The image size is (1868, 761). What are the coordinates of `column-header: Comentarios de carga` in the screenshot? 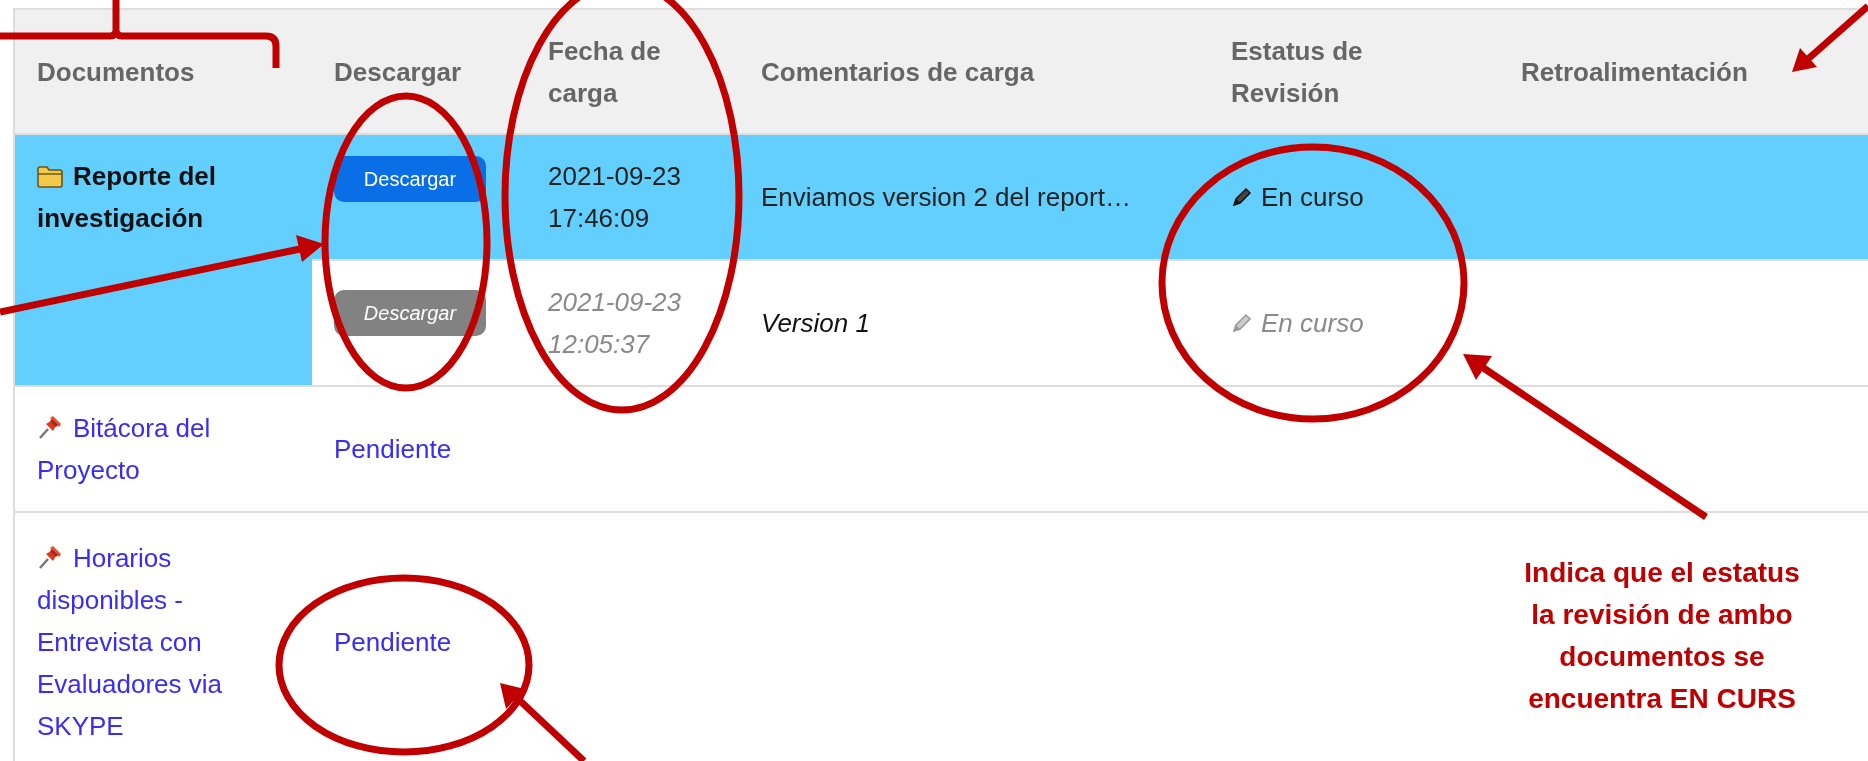 It's located at (898, 72).